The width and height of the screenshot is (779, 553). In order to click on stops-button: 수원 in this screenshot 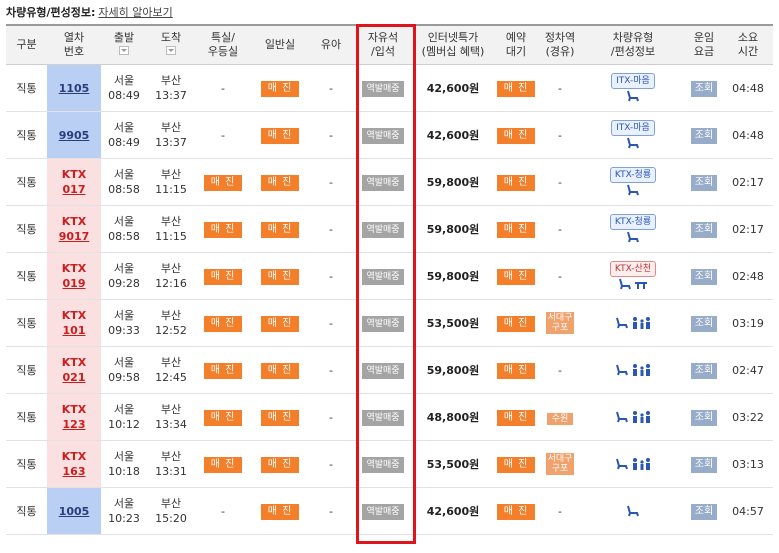, I will do `click(560, 418)`.